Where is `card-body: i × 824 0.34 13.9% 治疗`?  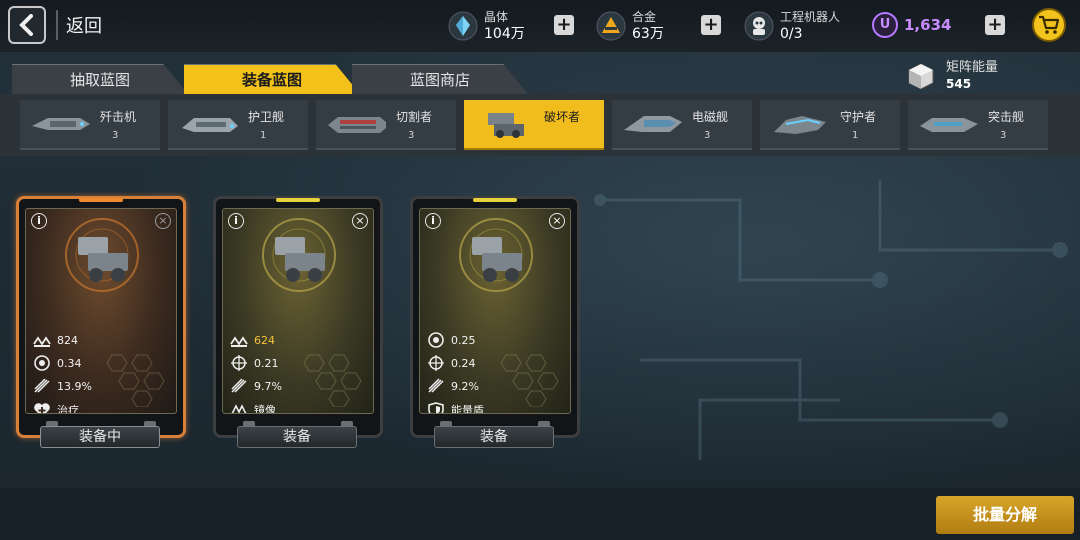
card-body: i × 824 0.34 13.9% 治疗 is located at coordinates (101, 311).